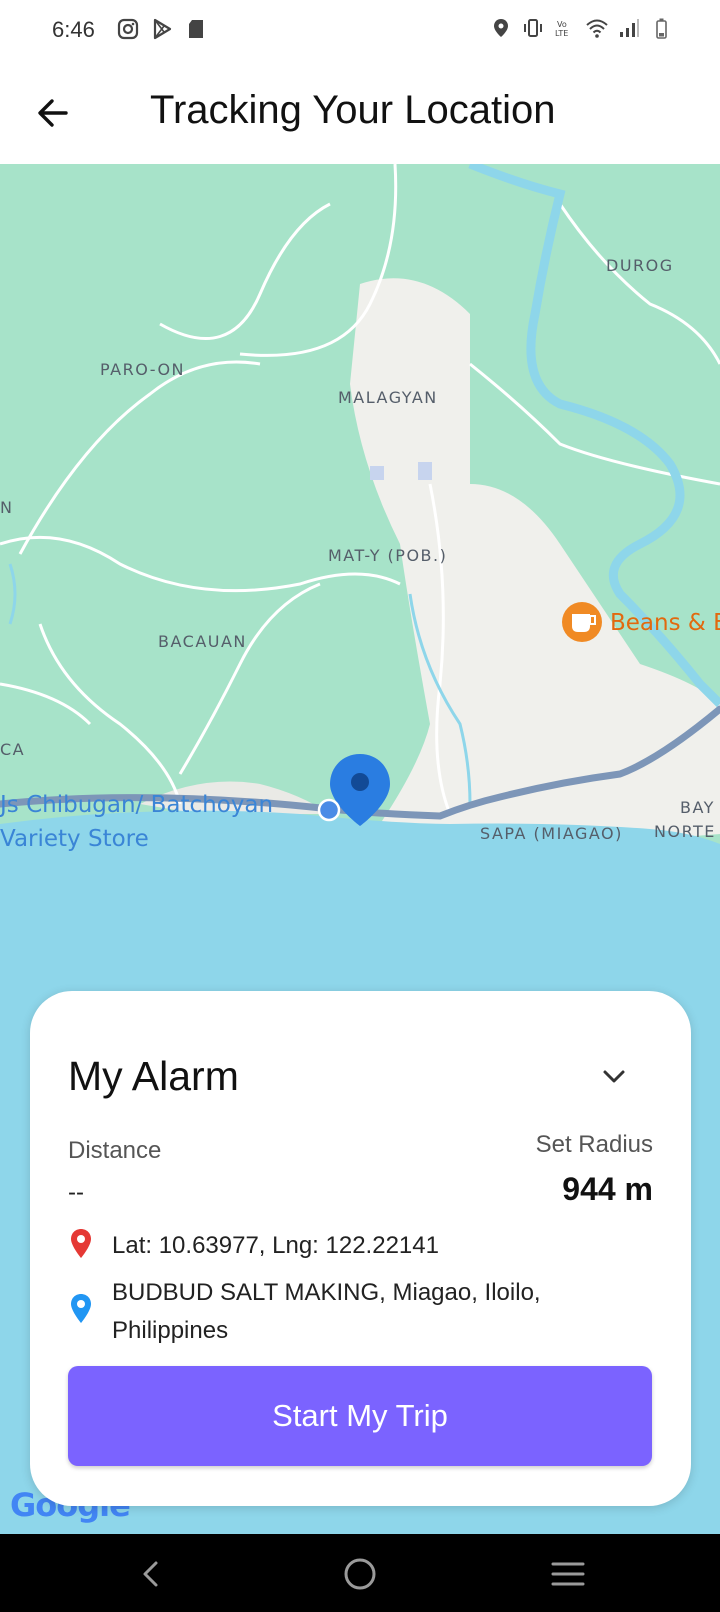  I want to click on back-button, so click(53, 113).